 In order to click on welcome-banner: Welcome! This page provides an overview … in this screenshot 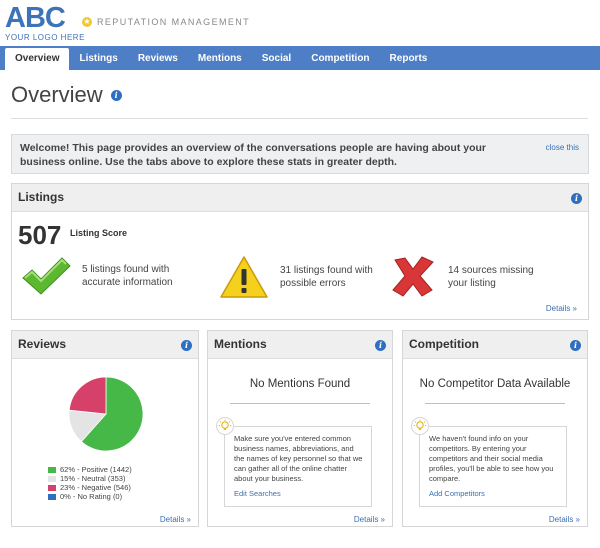, I will do `click(300, 154)`.